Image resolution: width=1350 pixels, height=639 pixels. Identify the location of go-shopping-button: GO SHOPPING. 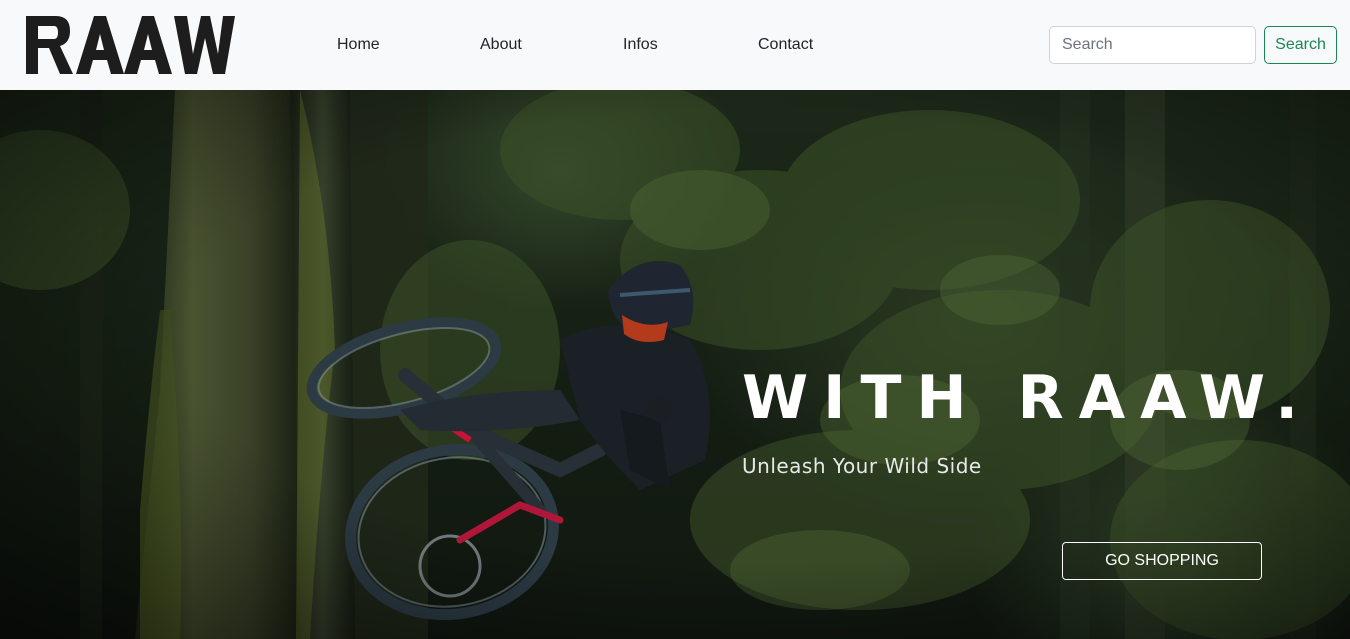
(1162, 561).